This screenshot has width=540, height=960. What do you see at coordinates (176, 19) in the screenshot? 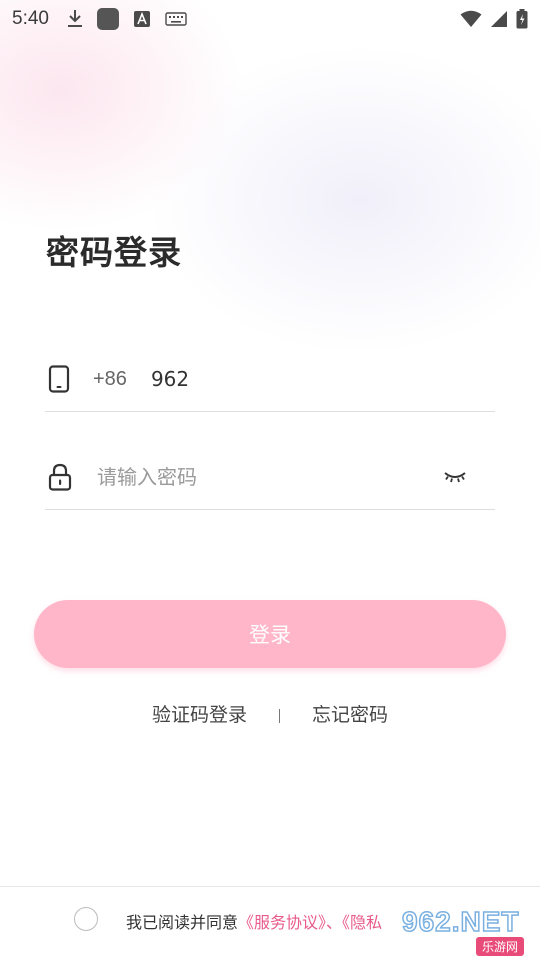
I see `keyboard-icon` at bounding box center [176, 19].